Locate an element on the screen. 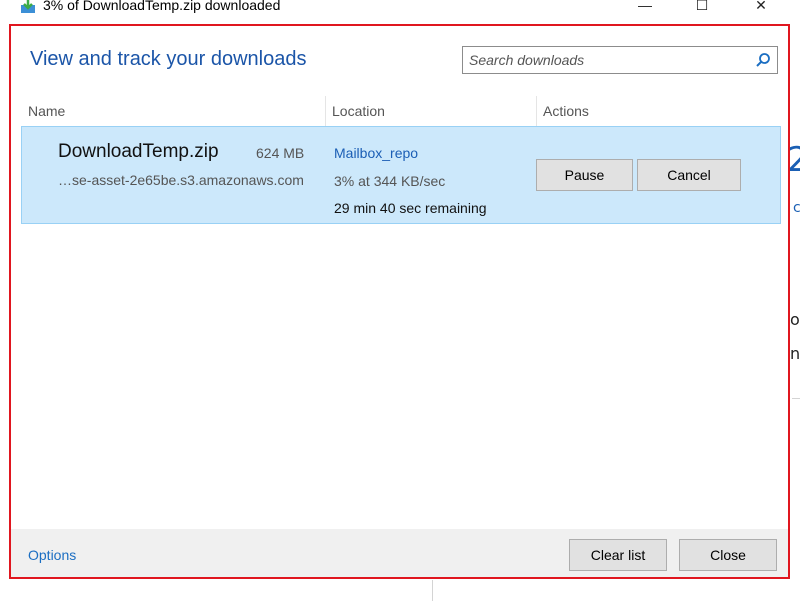 The height and width of the screenshot is (601, 800). cancel-button: Cancel is located at coordinates (689, 175).